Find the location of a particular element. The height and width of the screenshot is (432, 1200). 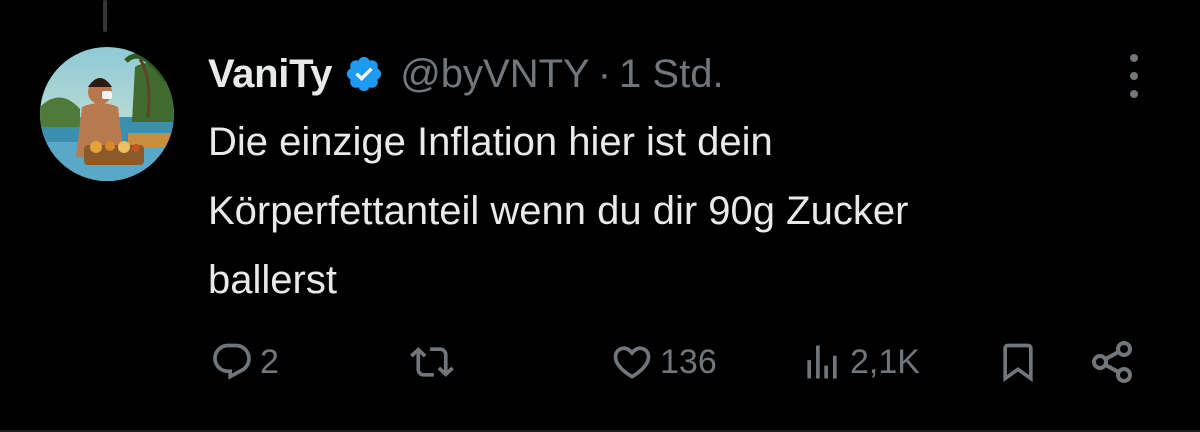

bookmark-button is located at coordinates (1018, 362).